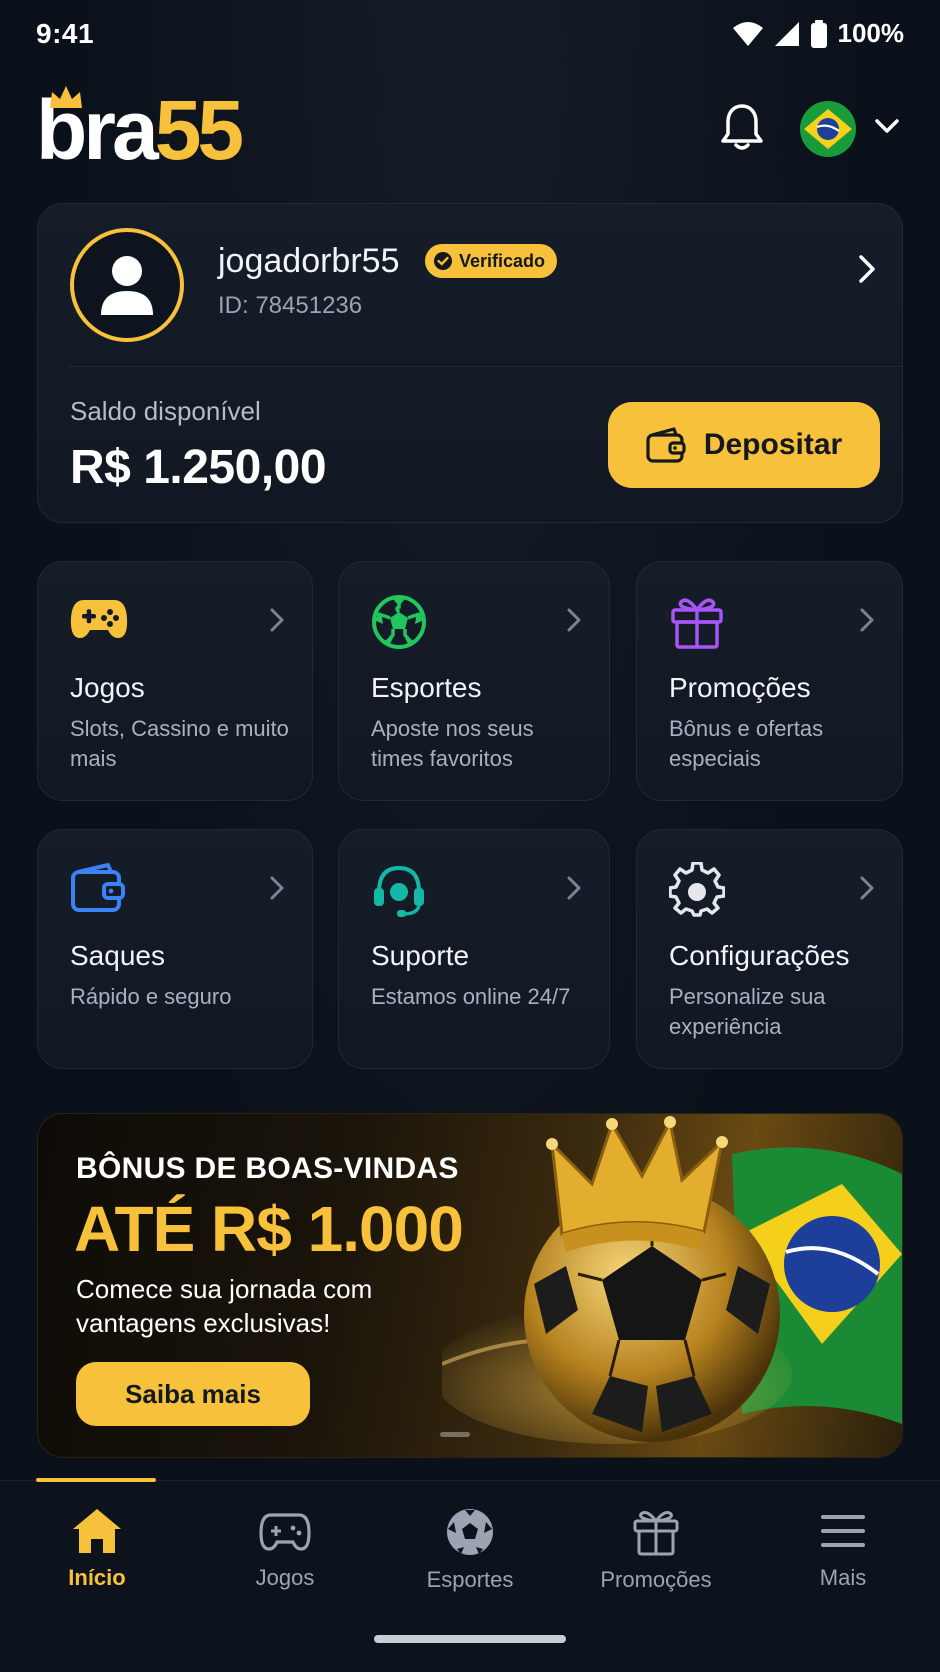 The width and height of the screenshot is (940, 1672). I want to click on user-icon, so click(127, 285).